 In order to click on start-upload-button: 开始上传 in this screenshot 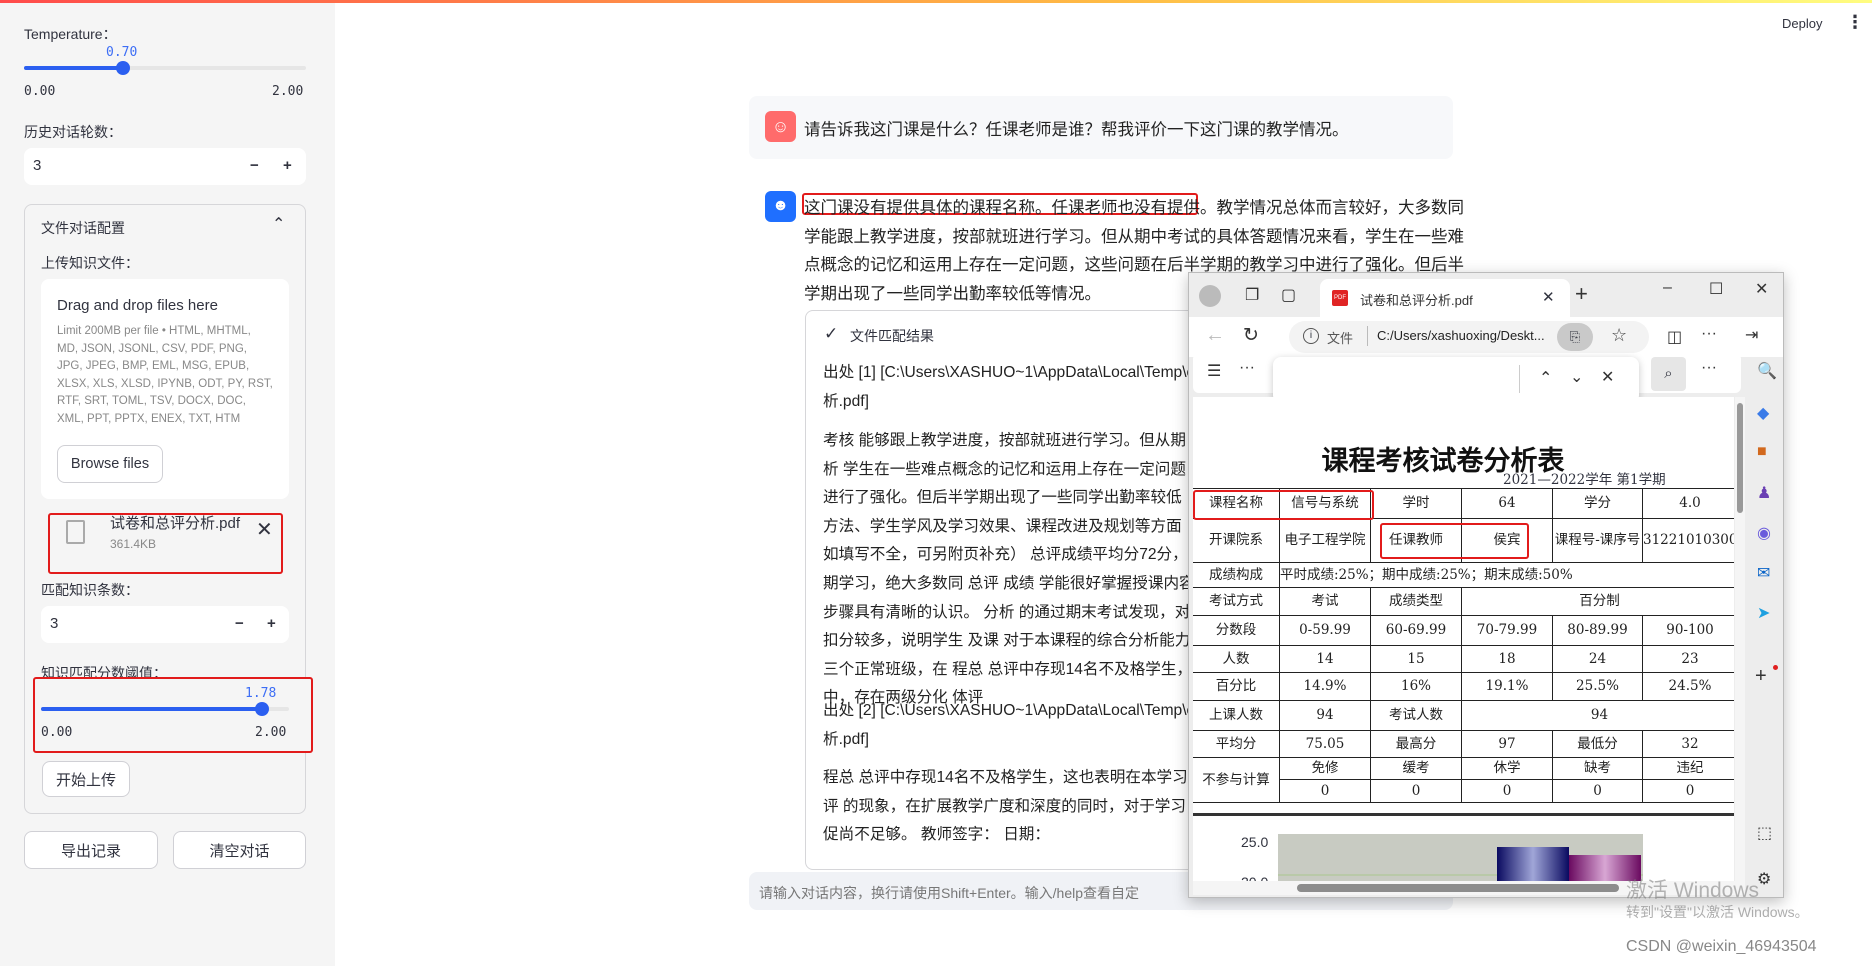, I will do `click(86, 779)`.